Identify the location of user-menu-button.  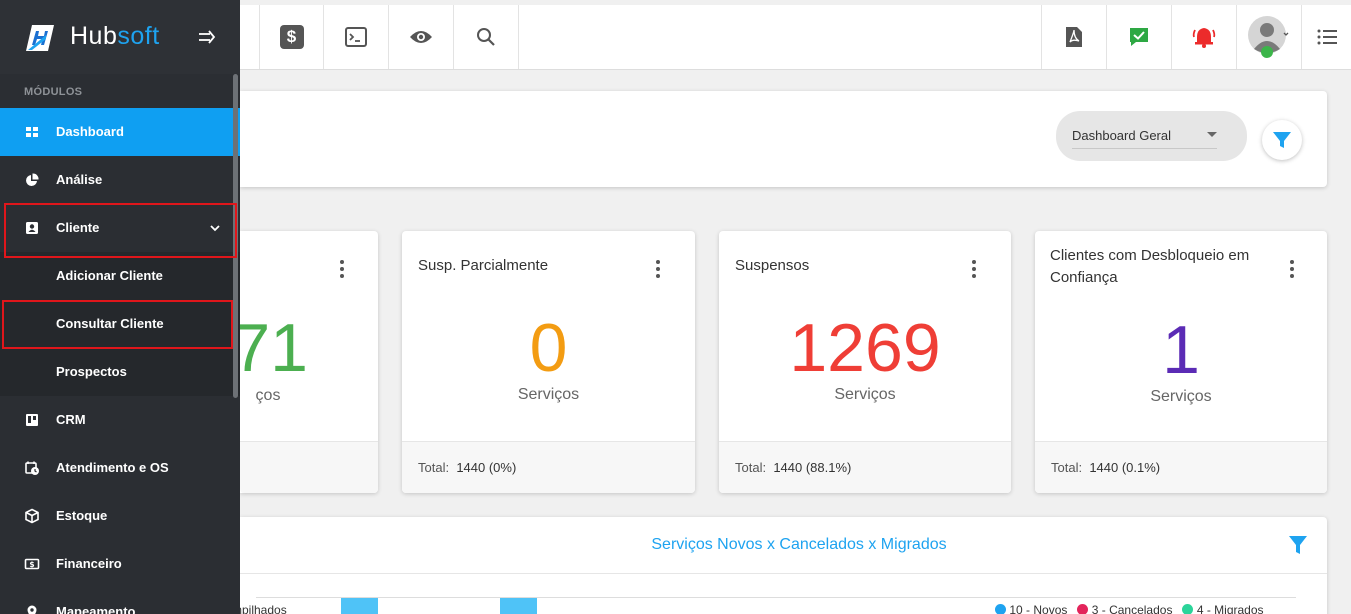
(1268, 37).